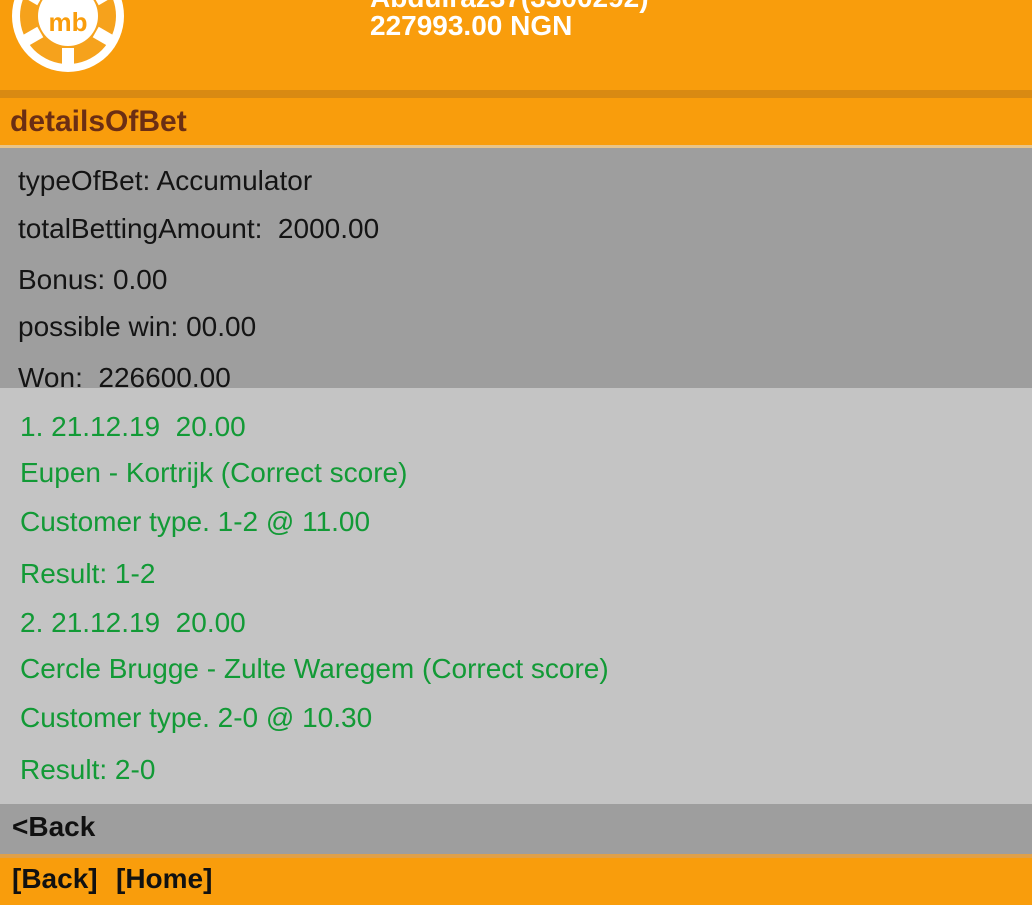 The image size is (1032, 905). I want to click on match-teams: Eupen - Kortrijk (Correct score), so click(214, 472).